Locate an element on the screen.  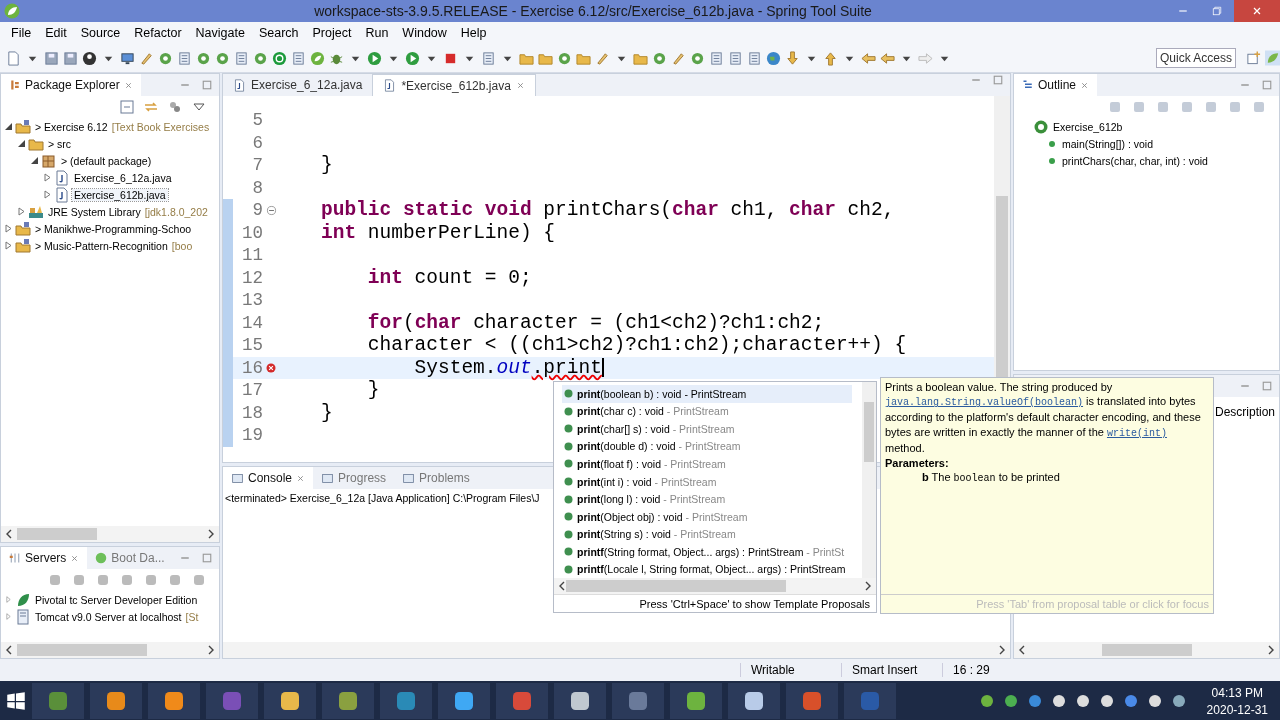
restore-icon is located at coordinates (1217, 11).